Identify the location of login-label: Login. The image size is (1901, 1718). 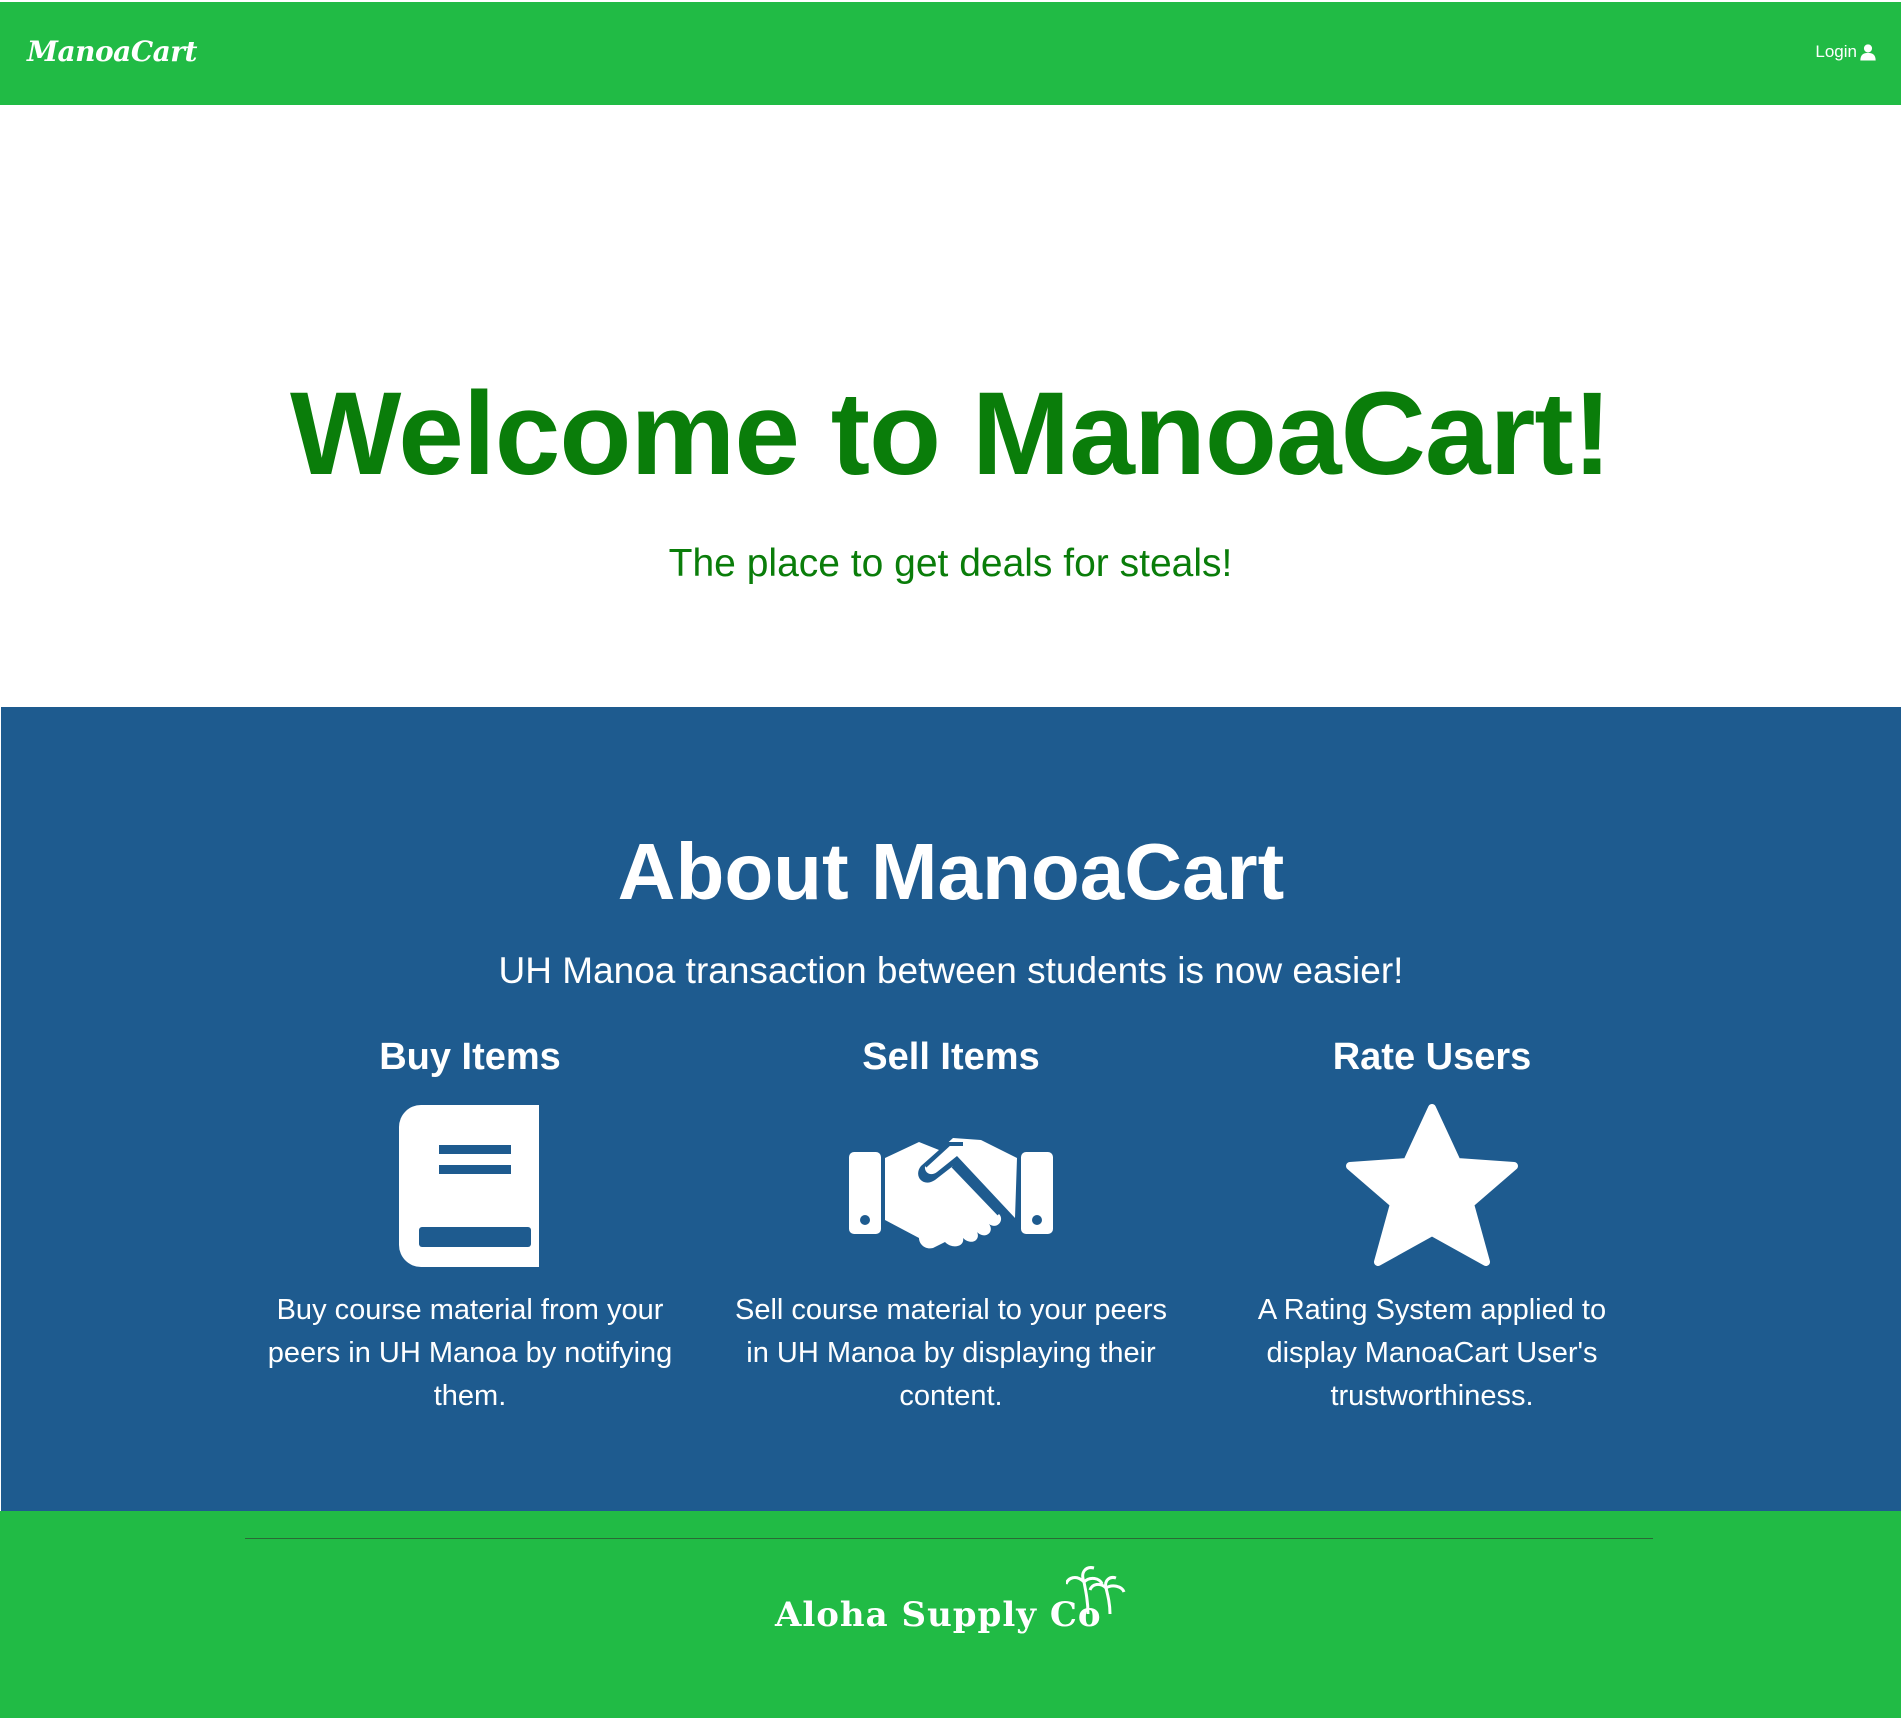
(1836, 51).